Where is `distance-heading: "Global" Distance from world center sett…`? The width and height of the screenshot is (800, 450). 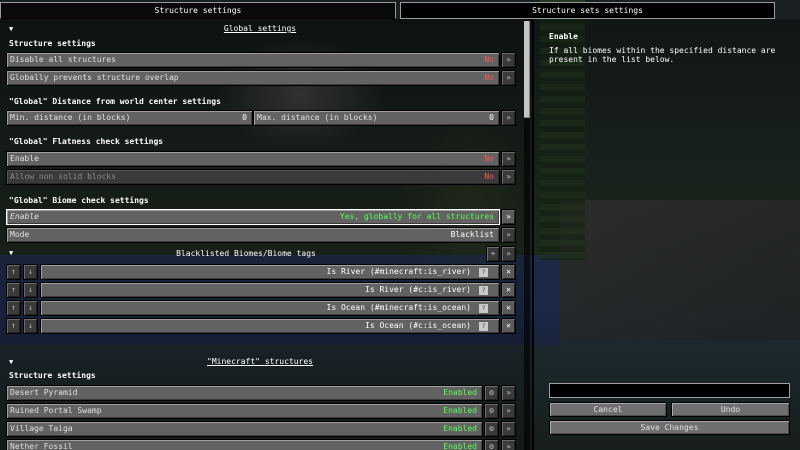 distance-heading: "Global" Distance from world center sett… is located at coordinates (115, 101).